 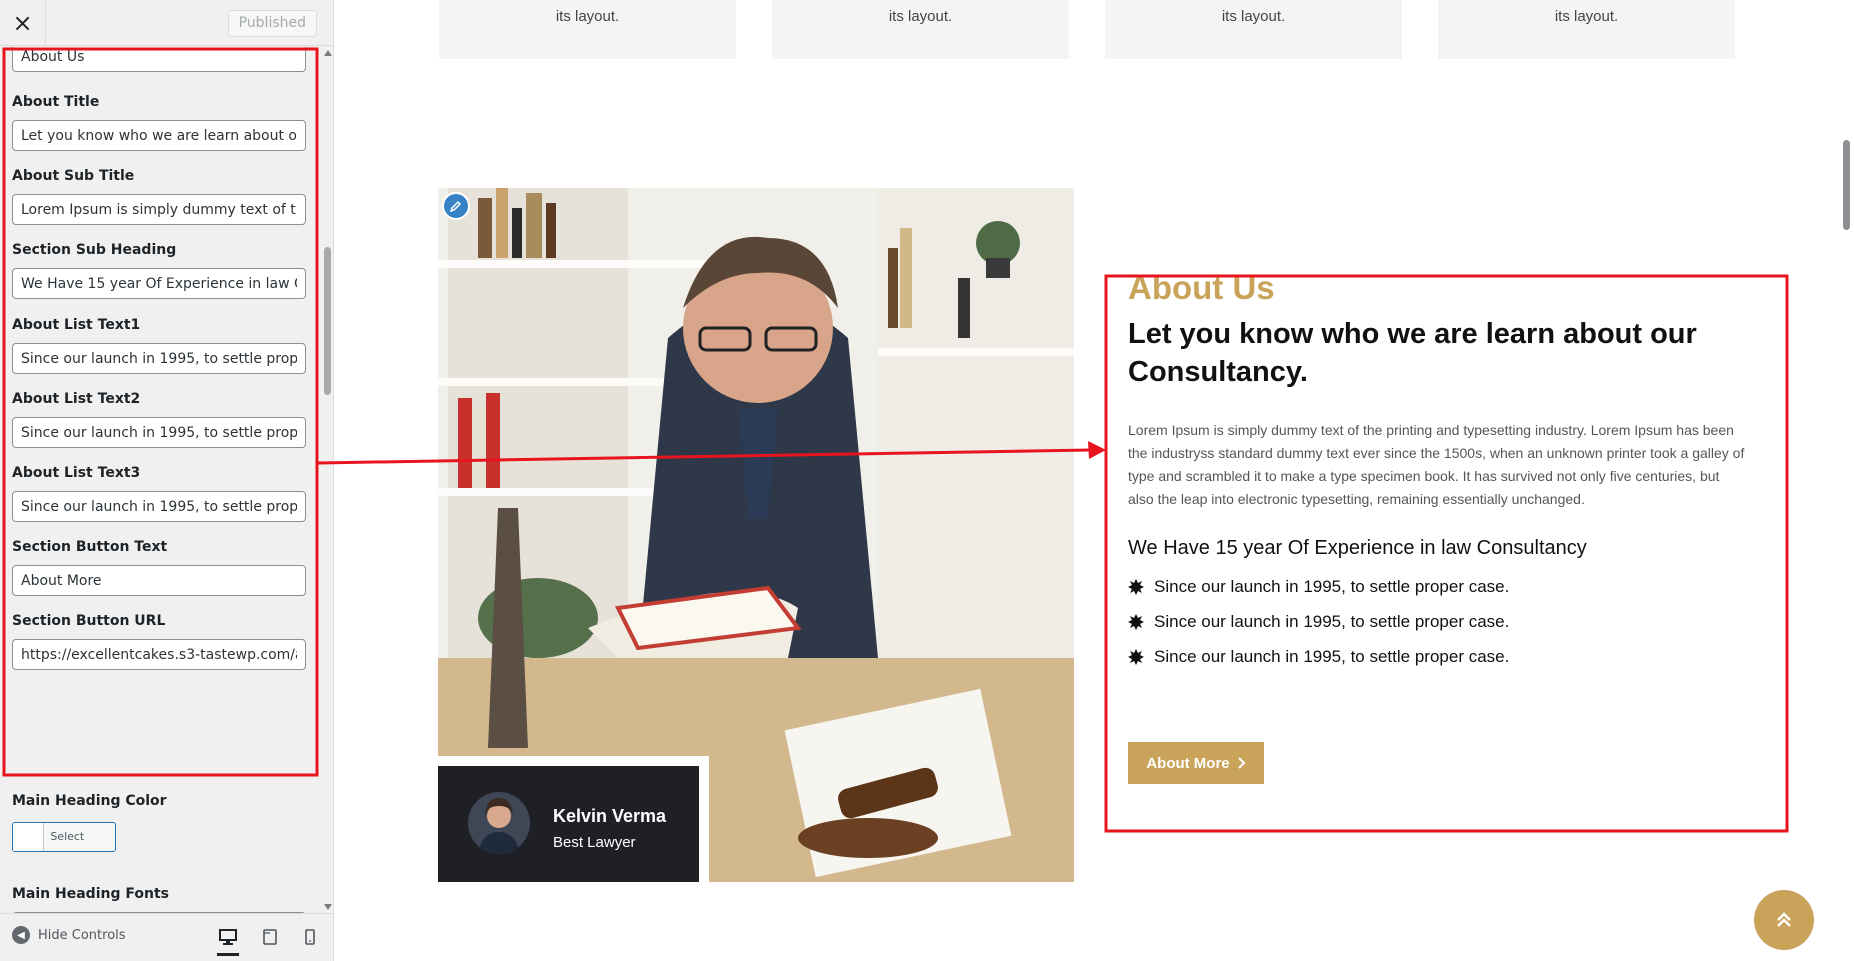 What do you see at coordinates (159, 432) in the screenshot?
I see `about-list-text2-input` at bounding box center [159, 432].